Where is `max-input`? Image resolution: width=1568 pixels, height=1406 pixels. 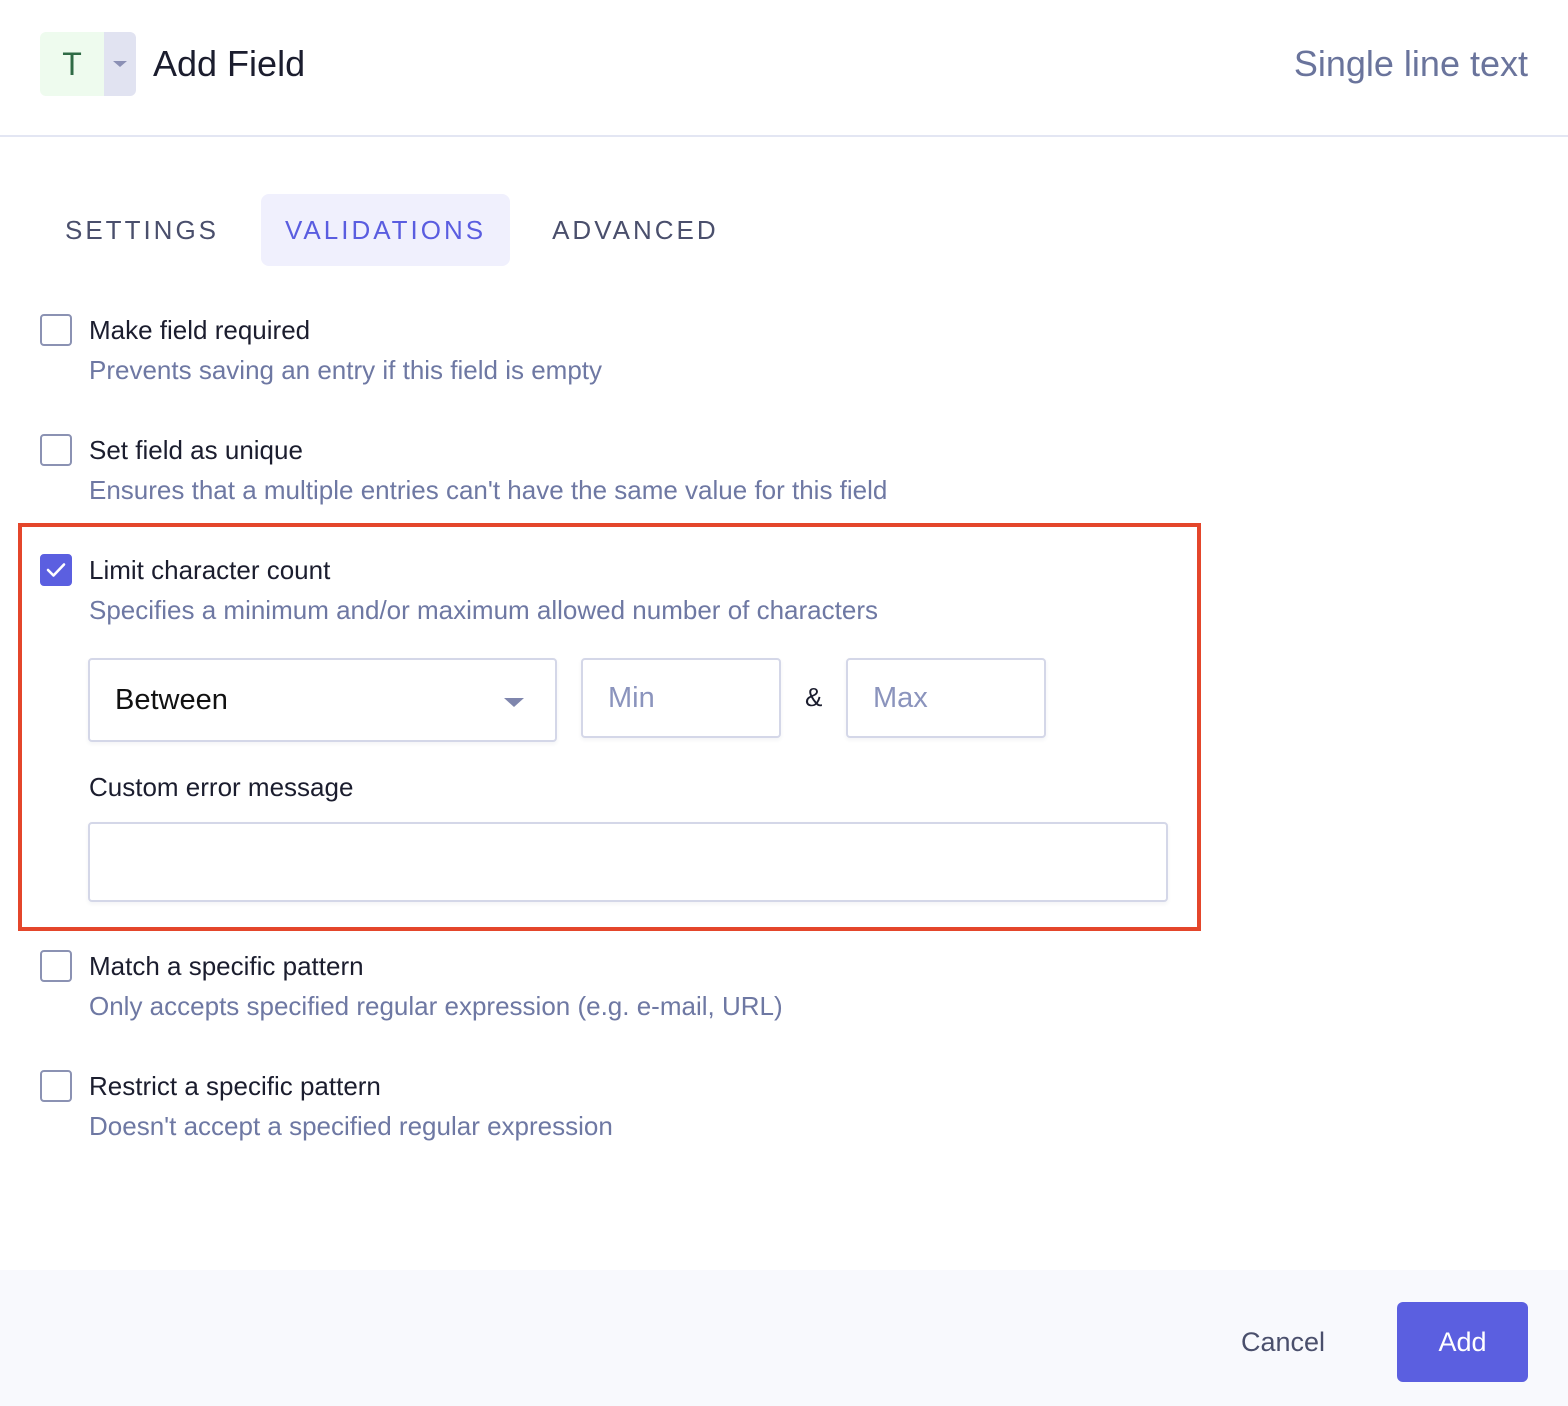
max-input is located at coordinates (946, 698).